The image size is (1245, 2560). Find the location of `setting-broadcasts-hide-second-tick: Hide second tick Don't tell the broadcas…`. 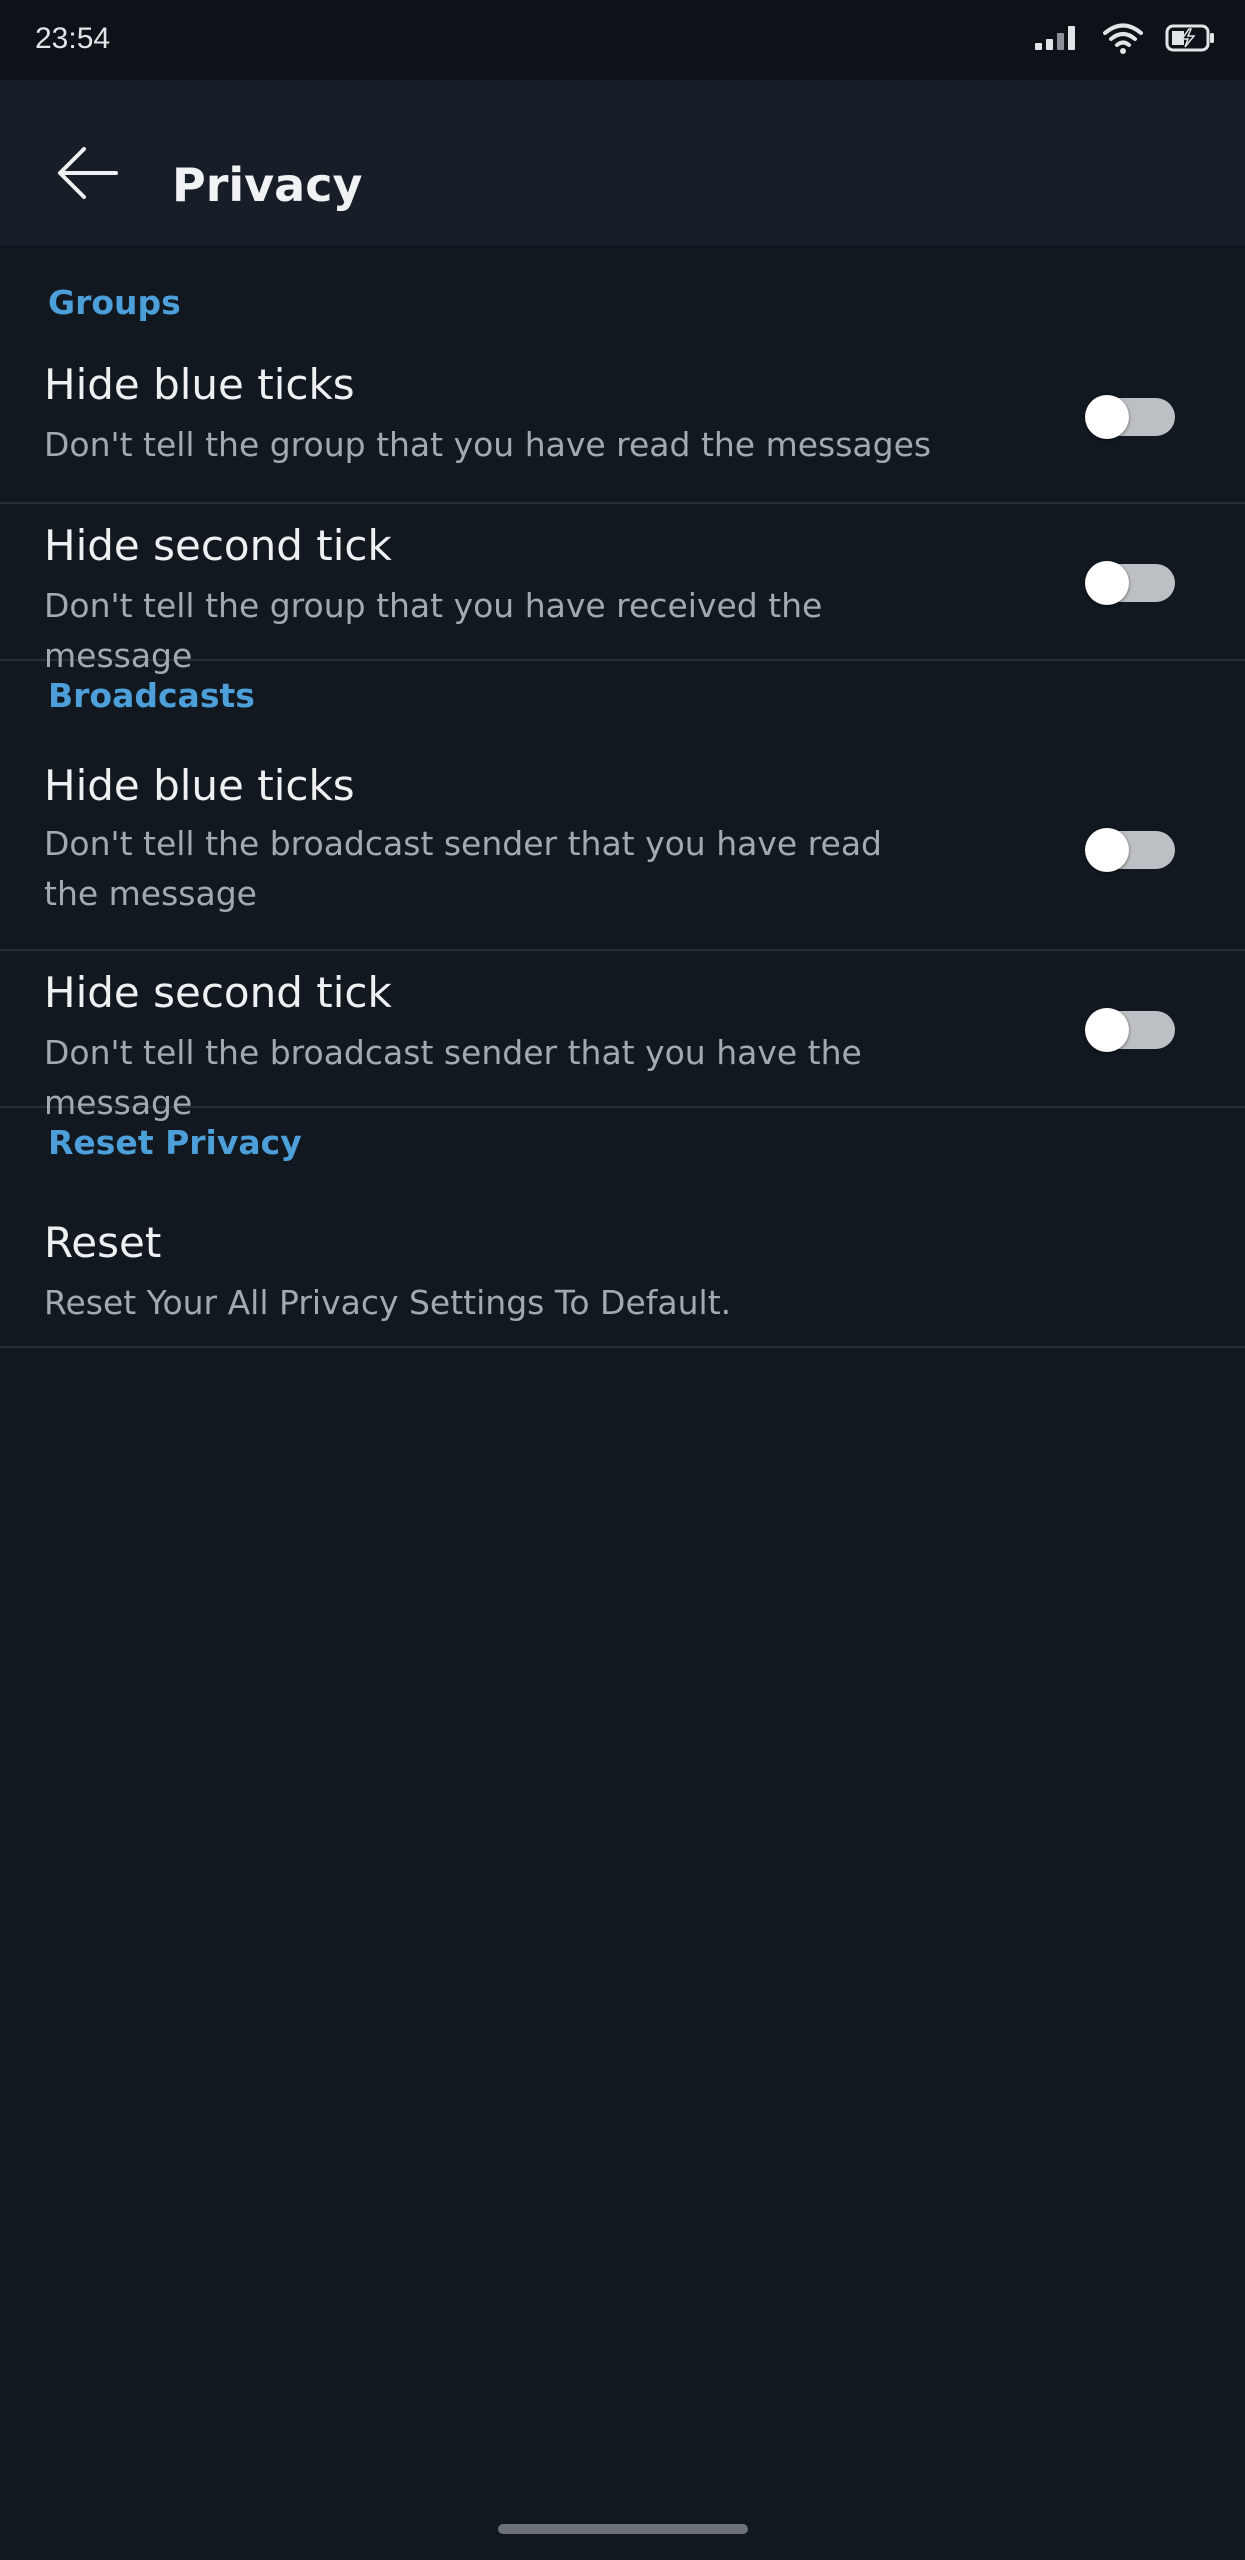

setting-broadcasts-hide-second-tick: Hide second tick Don't tell the broadcas… is located at coordinates (622, 1036).